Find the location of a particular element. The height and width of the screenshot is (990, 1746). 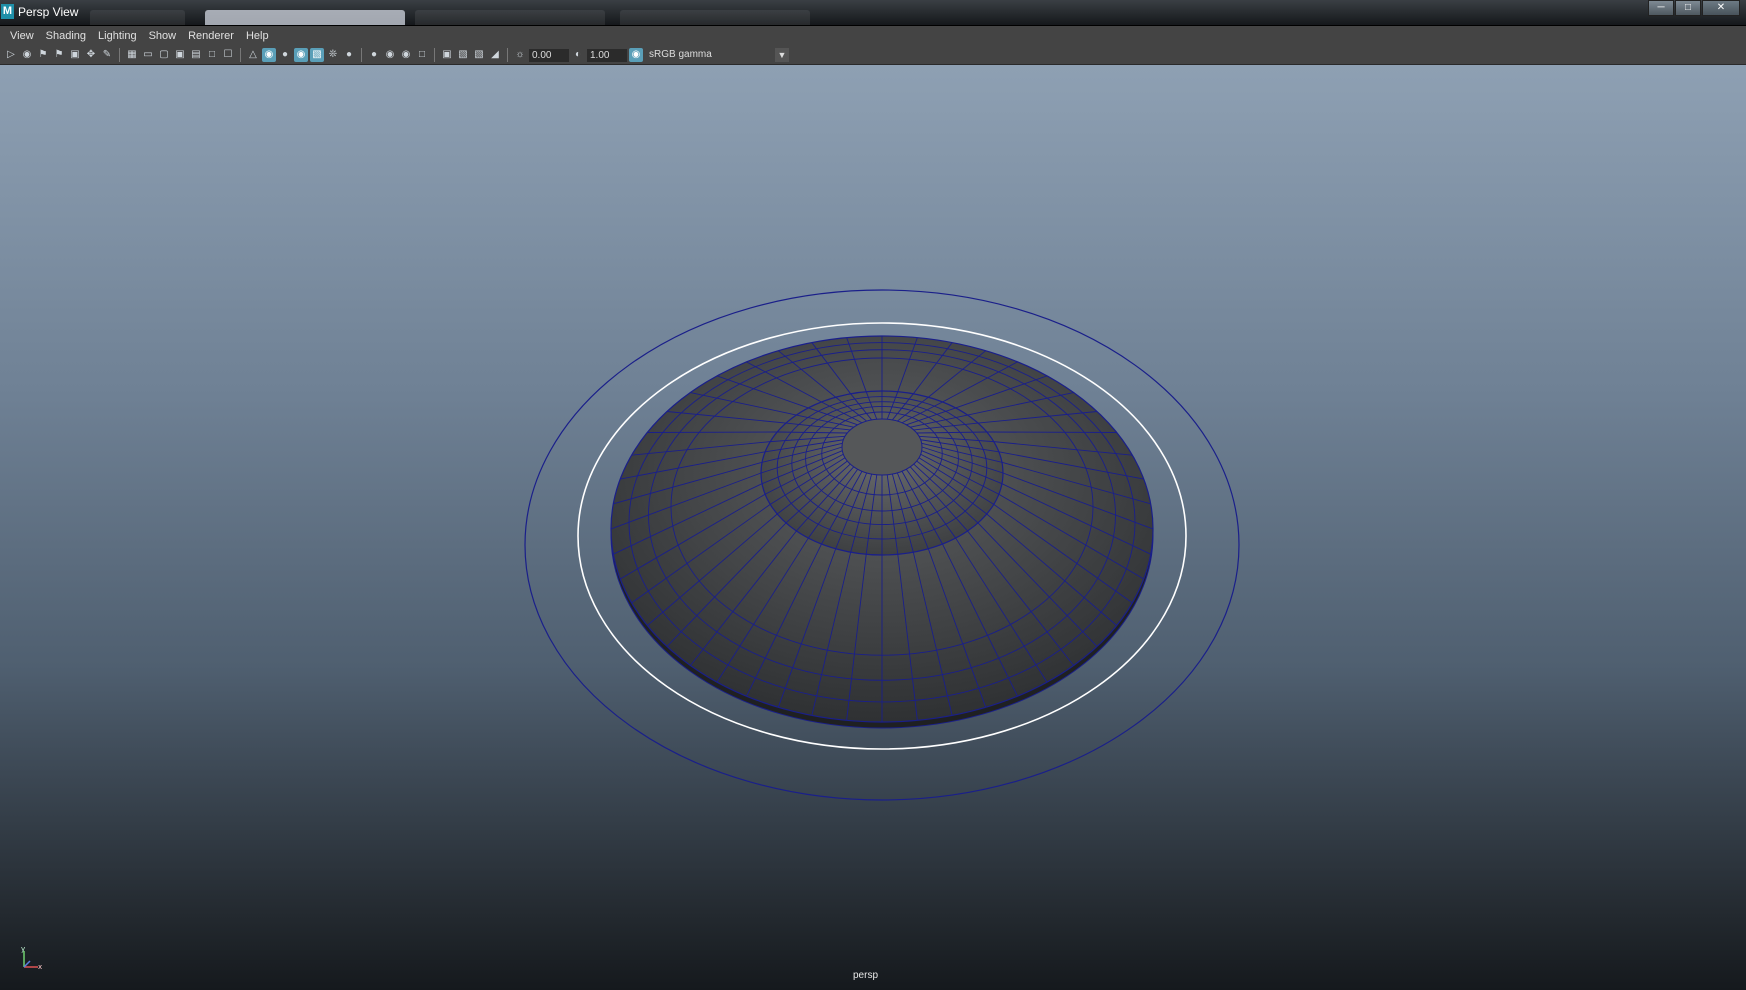

axis-y-label: y is located at coordinates (23, 949).